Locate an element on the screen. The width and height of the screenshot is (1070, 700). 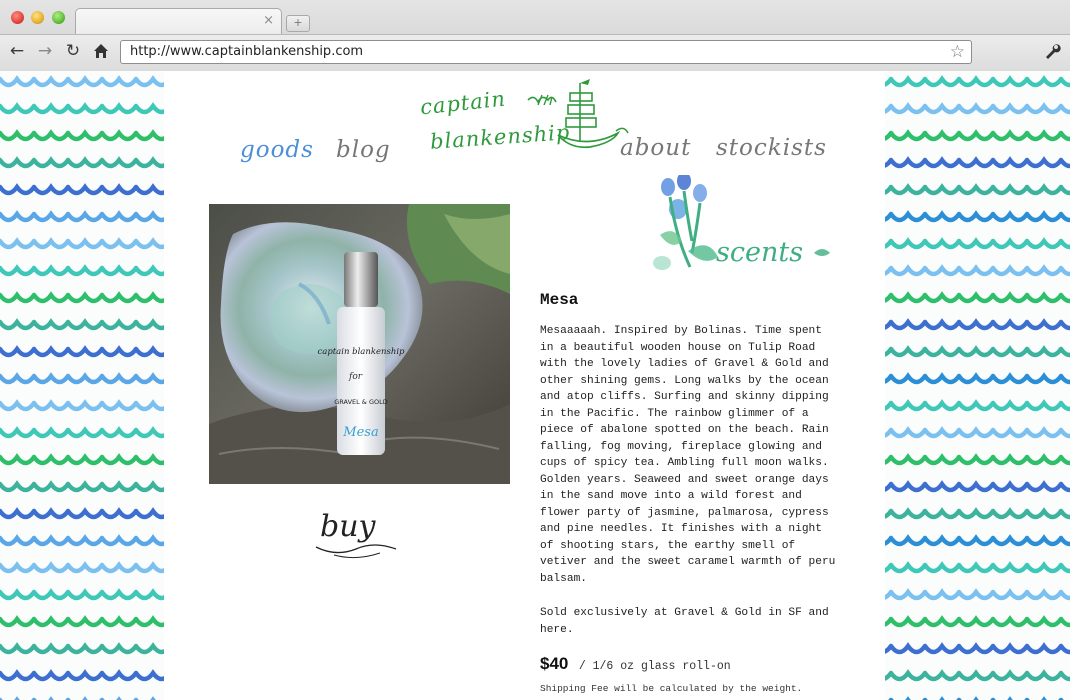
nav-link-about: about is located at coordinates (655, 148).